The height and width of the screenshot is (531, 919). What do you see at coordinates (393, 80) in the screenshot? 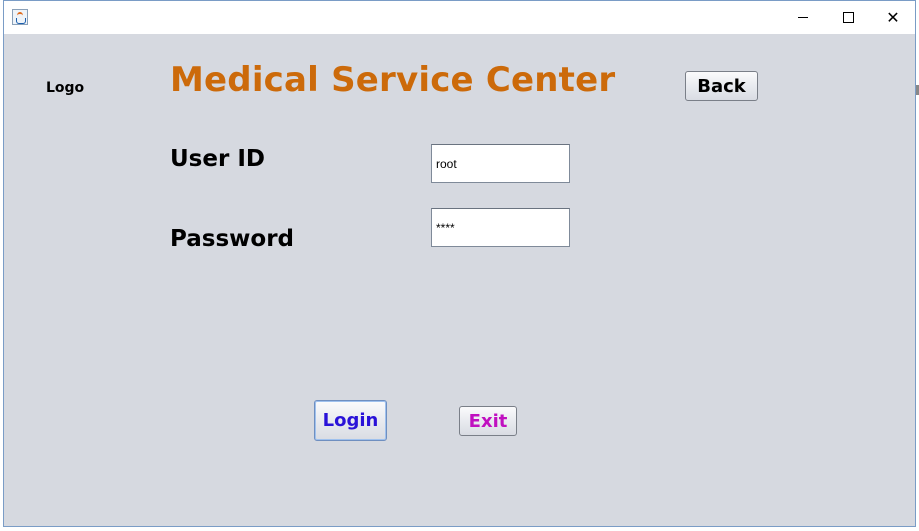
I see `page-title: Medical Service Center` at bounding box center [393, 80].